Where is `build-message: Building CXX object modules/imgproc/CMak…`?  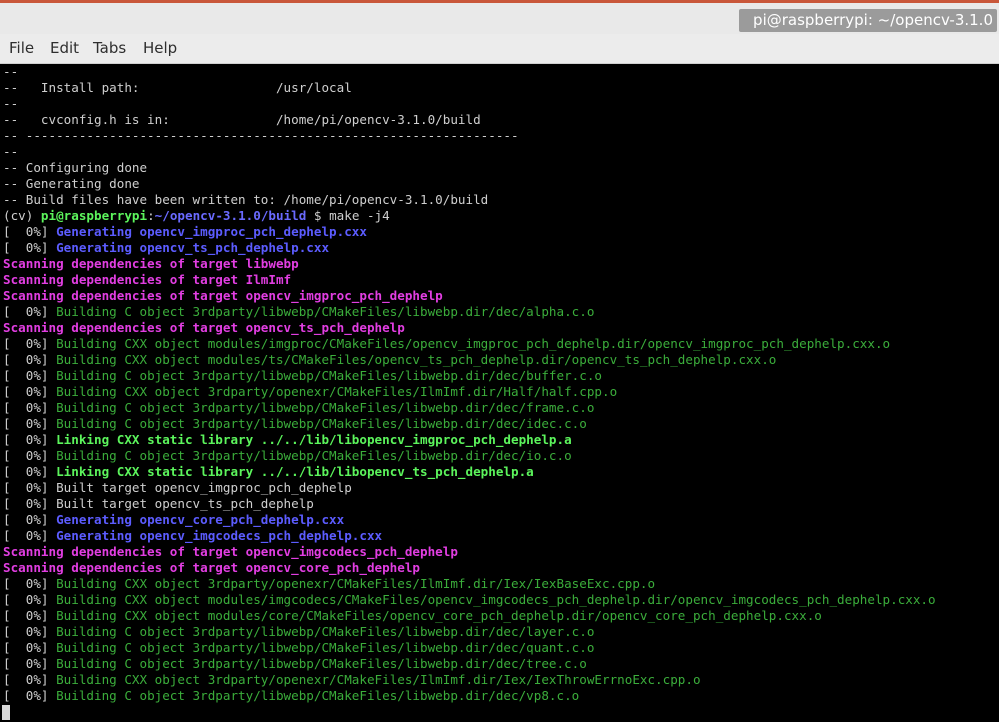 build-message: Building CXX object modules/imgproc/CMak… is located at coordinates (473, 343).